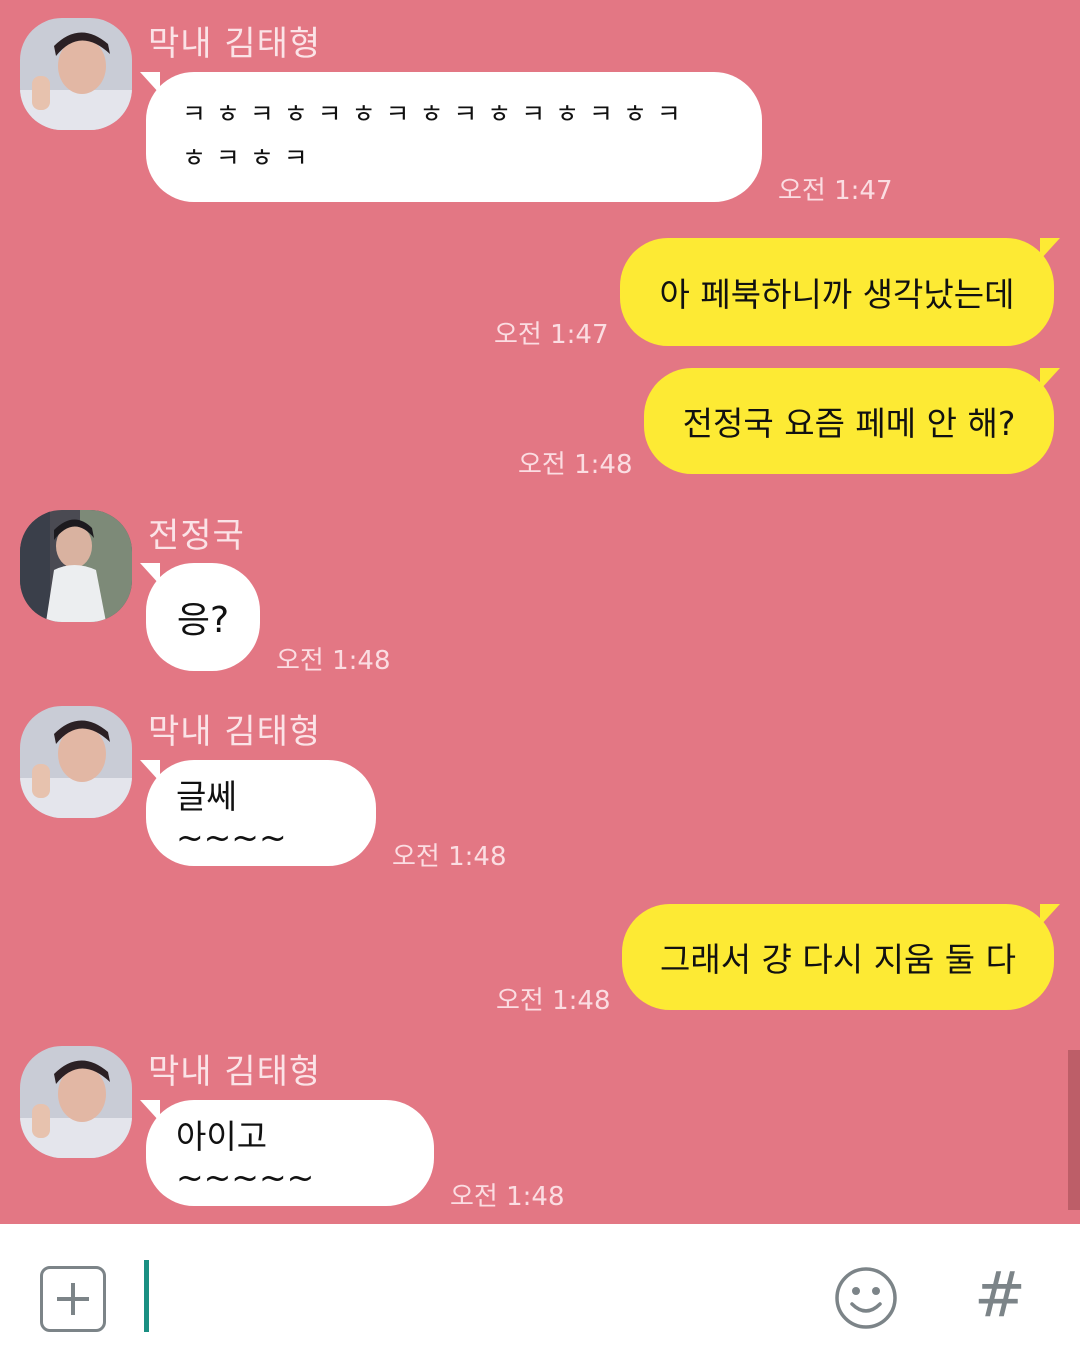 The width and height of the screenshot is (1080, 1368). I want to click on message-bubble: 아 페북하니까 생각났는데, so click(840, 292).